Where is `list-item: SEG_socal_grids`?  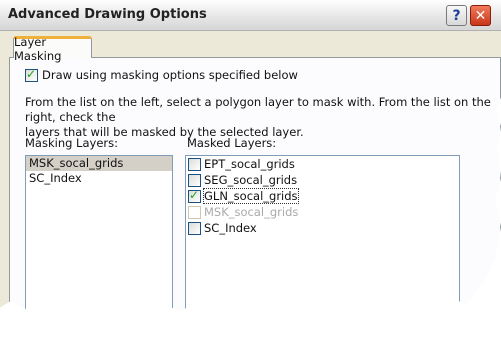 list-item: SEG_socal_grids is located at coordinates (322, 180).